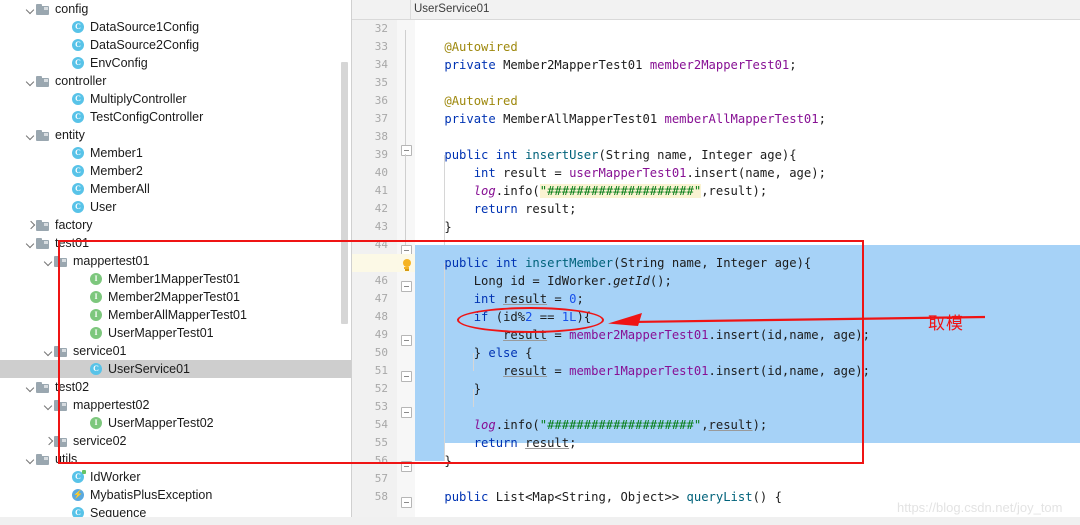 This screenshot has width=1080, height=525. I want to click on tree-item-memberallmappertest01: I MemberAllMapperTest01, so click(176, 315).